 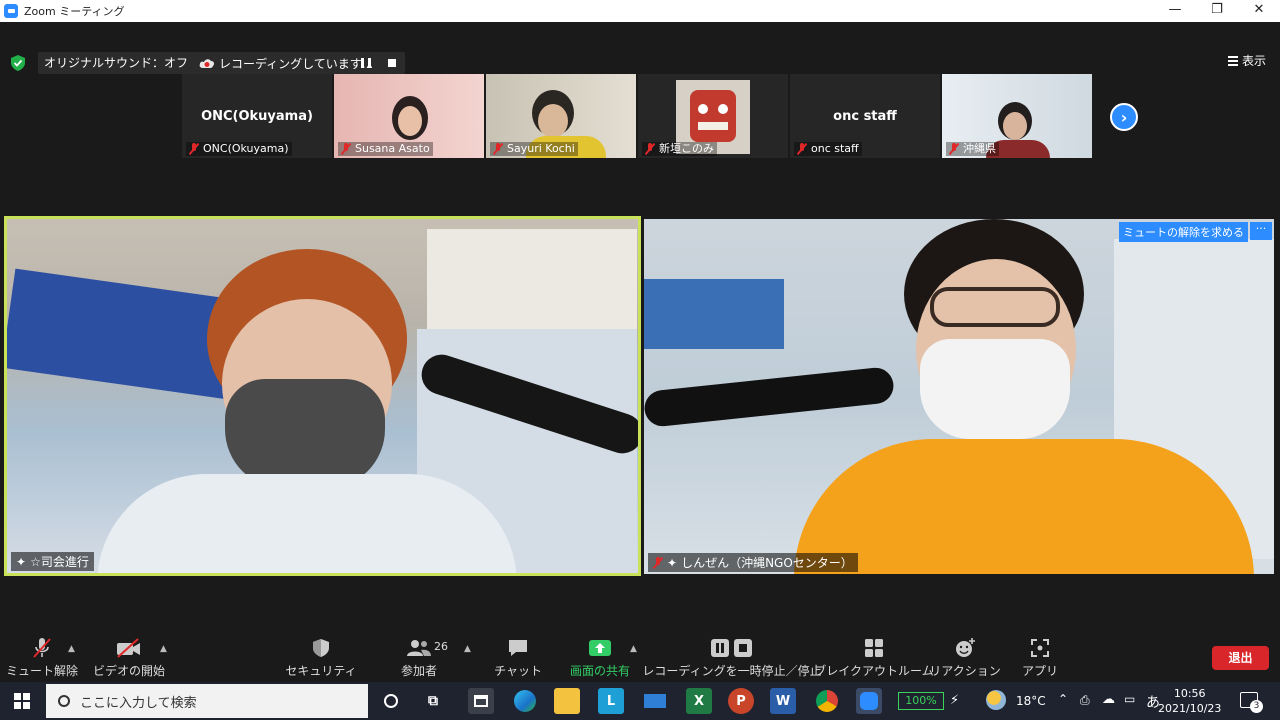 I want to click on window-controls: — ❐ ✕, so click(x=1217, y=11).